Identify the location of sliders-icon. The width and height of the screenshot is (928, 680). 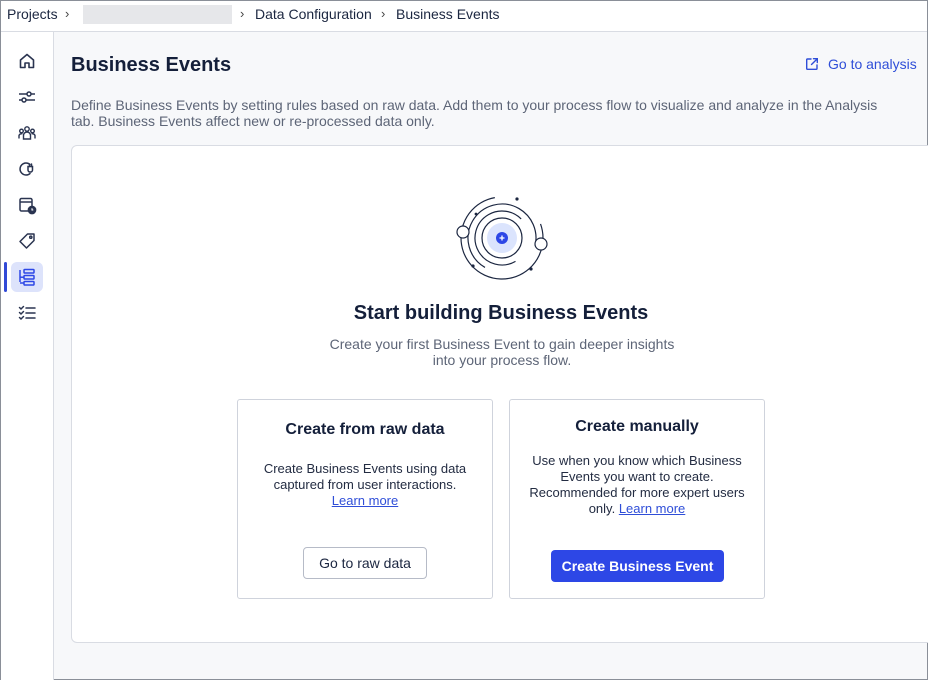
(27, 97).